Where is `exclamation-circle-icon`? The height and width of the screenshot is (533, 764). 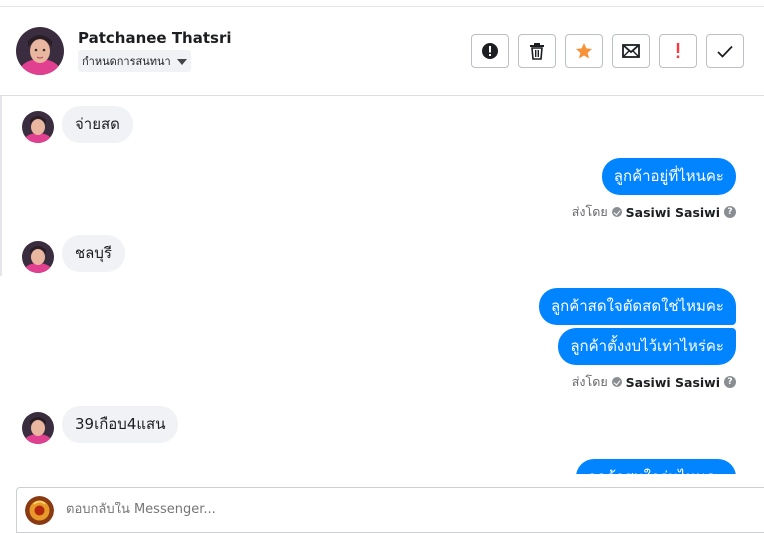 exclamation-circle-icon is located at coordinates (490, 51).